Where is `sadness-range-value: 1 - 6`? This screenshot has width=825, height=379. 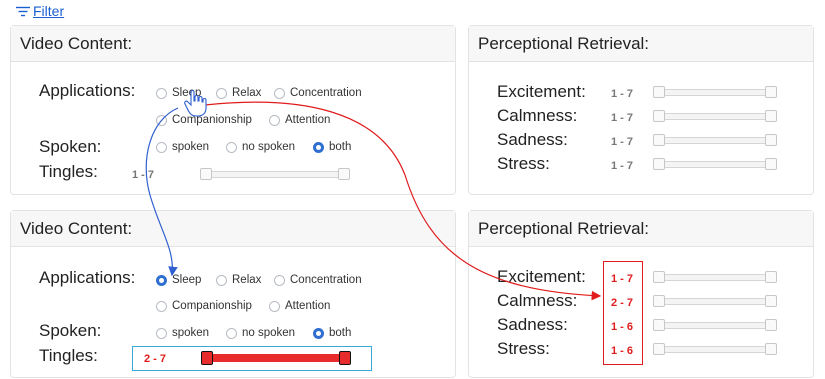
sadness-range-value: 1 - 6 is located at coordinates (622, 327).